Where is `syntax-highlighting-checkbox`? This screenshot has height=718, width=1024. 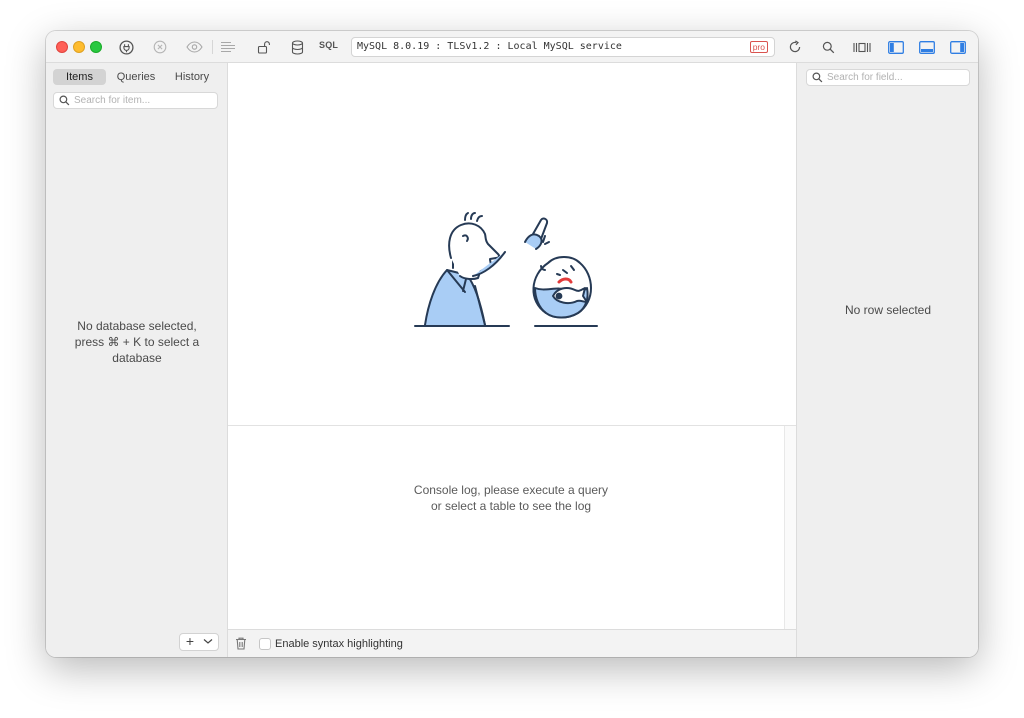
syntax-highlighting-checkbox is located at coordinates (265, 644).